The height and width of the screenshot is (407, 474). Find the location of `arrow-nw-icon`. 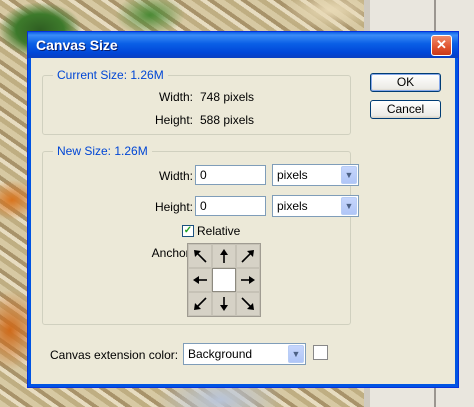

arrow-nw-icon is located at coordinates (200, 256).